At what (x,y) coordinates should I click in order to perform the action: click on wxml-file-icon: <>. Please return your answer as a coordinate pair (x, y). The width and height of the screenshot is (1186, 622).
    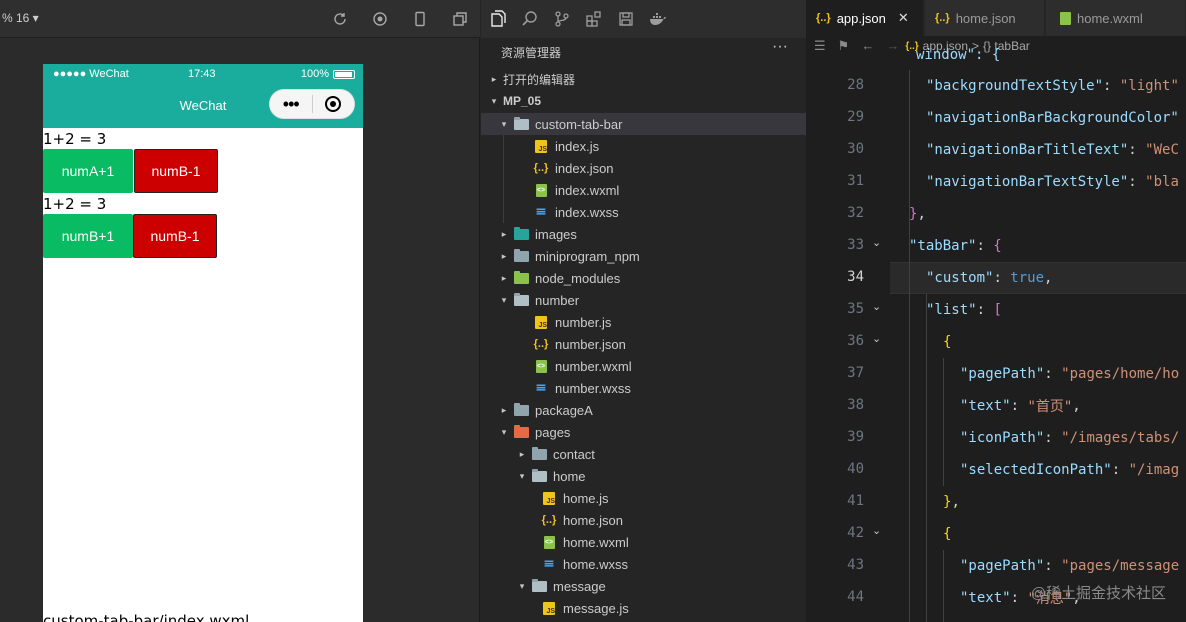
    Looking at the image, I should click on (549, 542).